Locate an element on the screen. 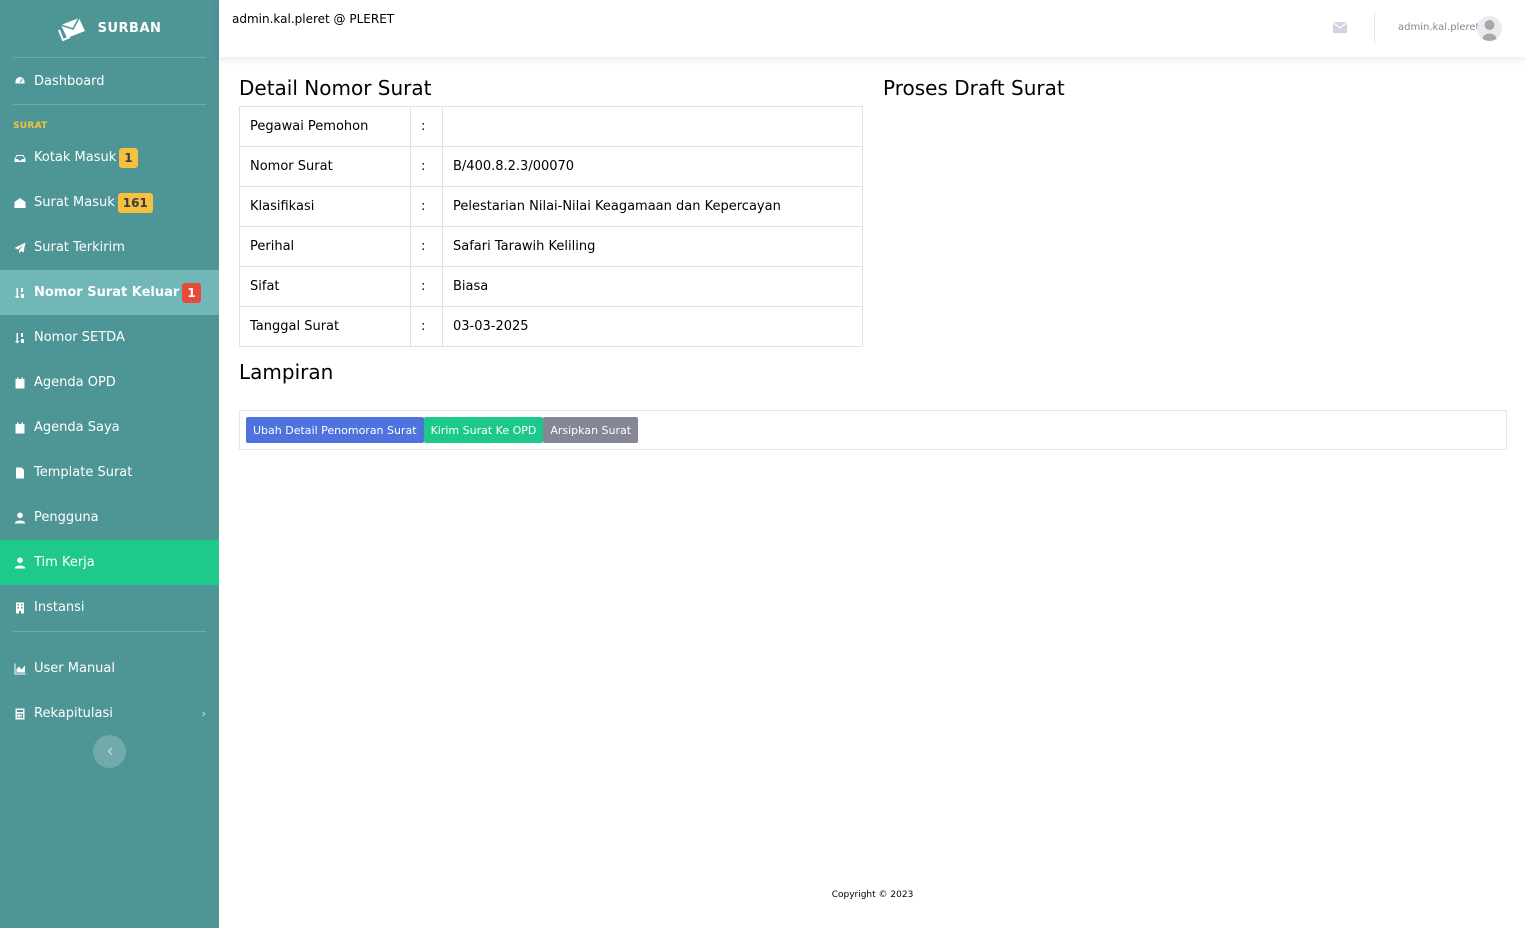 The height and width of the screenshot is (928, 1526). sidebar-item-dashboard: Dashboard is located at coordinates (109, 81).